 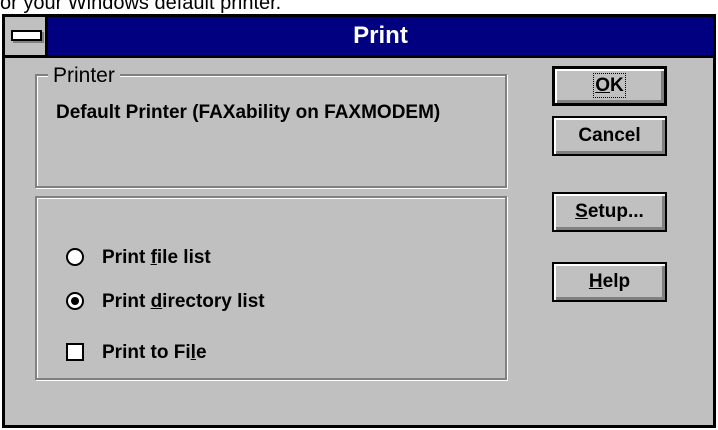 I want to click on print-directory-list-label: Print directory list, so click(x=183, y=301).